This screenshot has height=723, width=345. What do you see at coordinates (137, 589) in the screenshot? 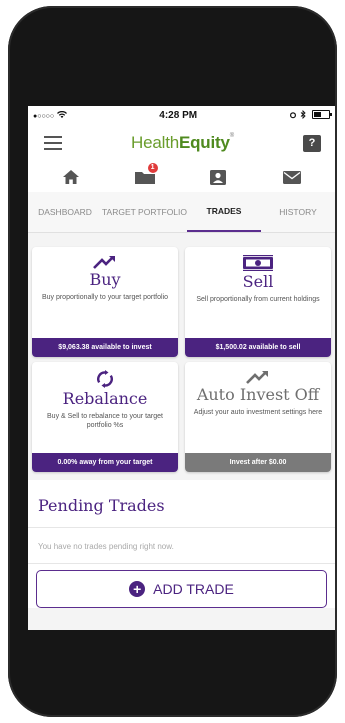
I see `plus-circle-icon: +` at bounding box center [137, 589].